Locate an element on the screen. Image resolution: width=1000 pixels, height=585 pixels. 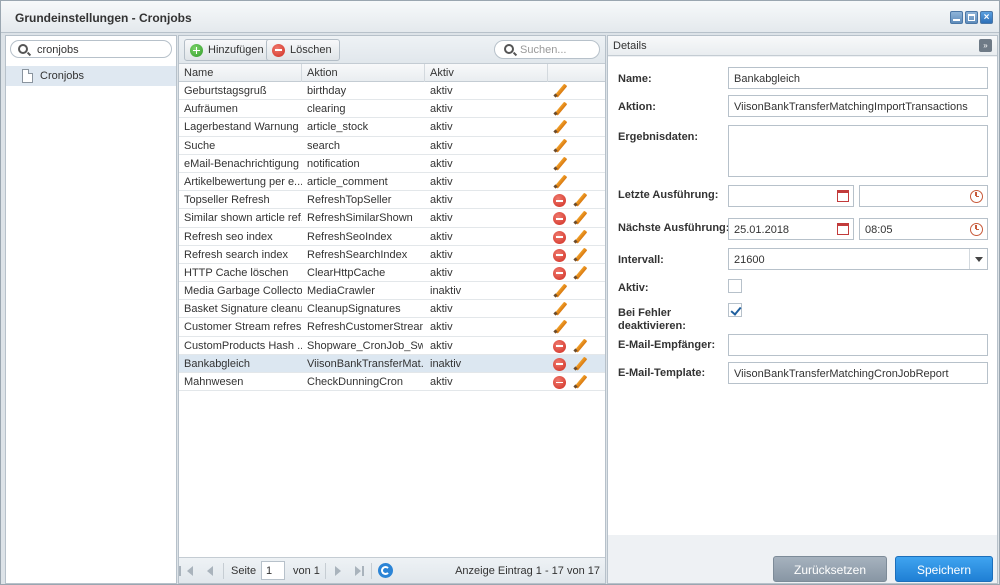
result-data-textarea is located at coordinates (858, 151).